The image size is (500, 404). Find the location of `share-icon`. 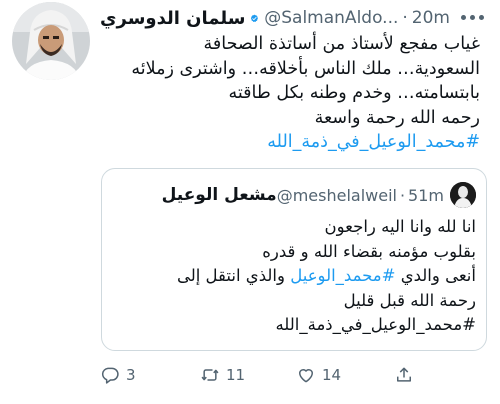

share-icon is located at coordinates (404, 374).